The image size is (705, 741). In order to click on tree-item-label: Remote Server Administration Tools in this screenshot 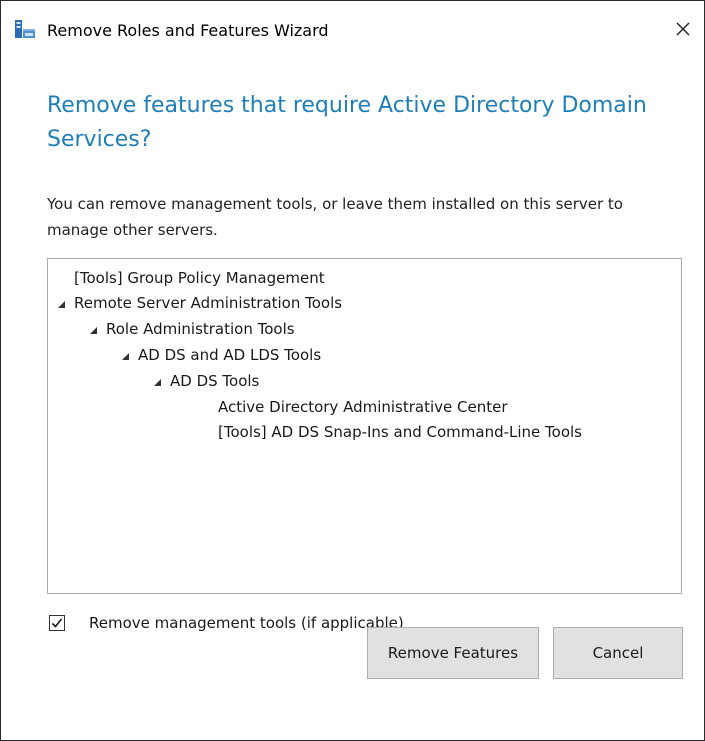, I will do `click(208, 303)`.